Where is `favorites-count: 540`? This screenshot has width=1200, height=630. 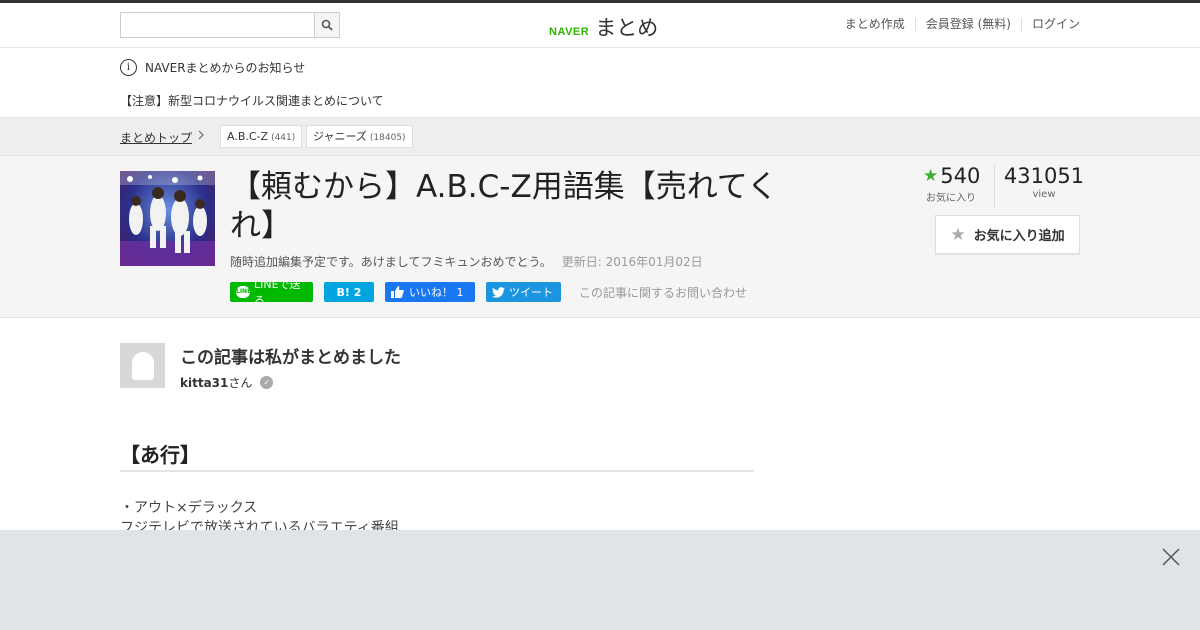
favorites-count: 540 is located at coordinates (960, 176).